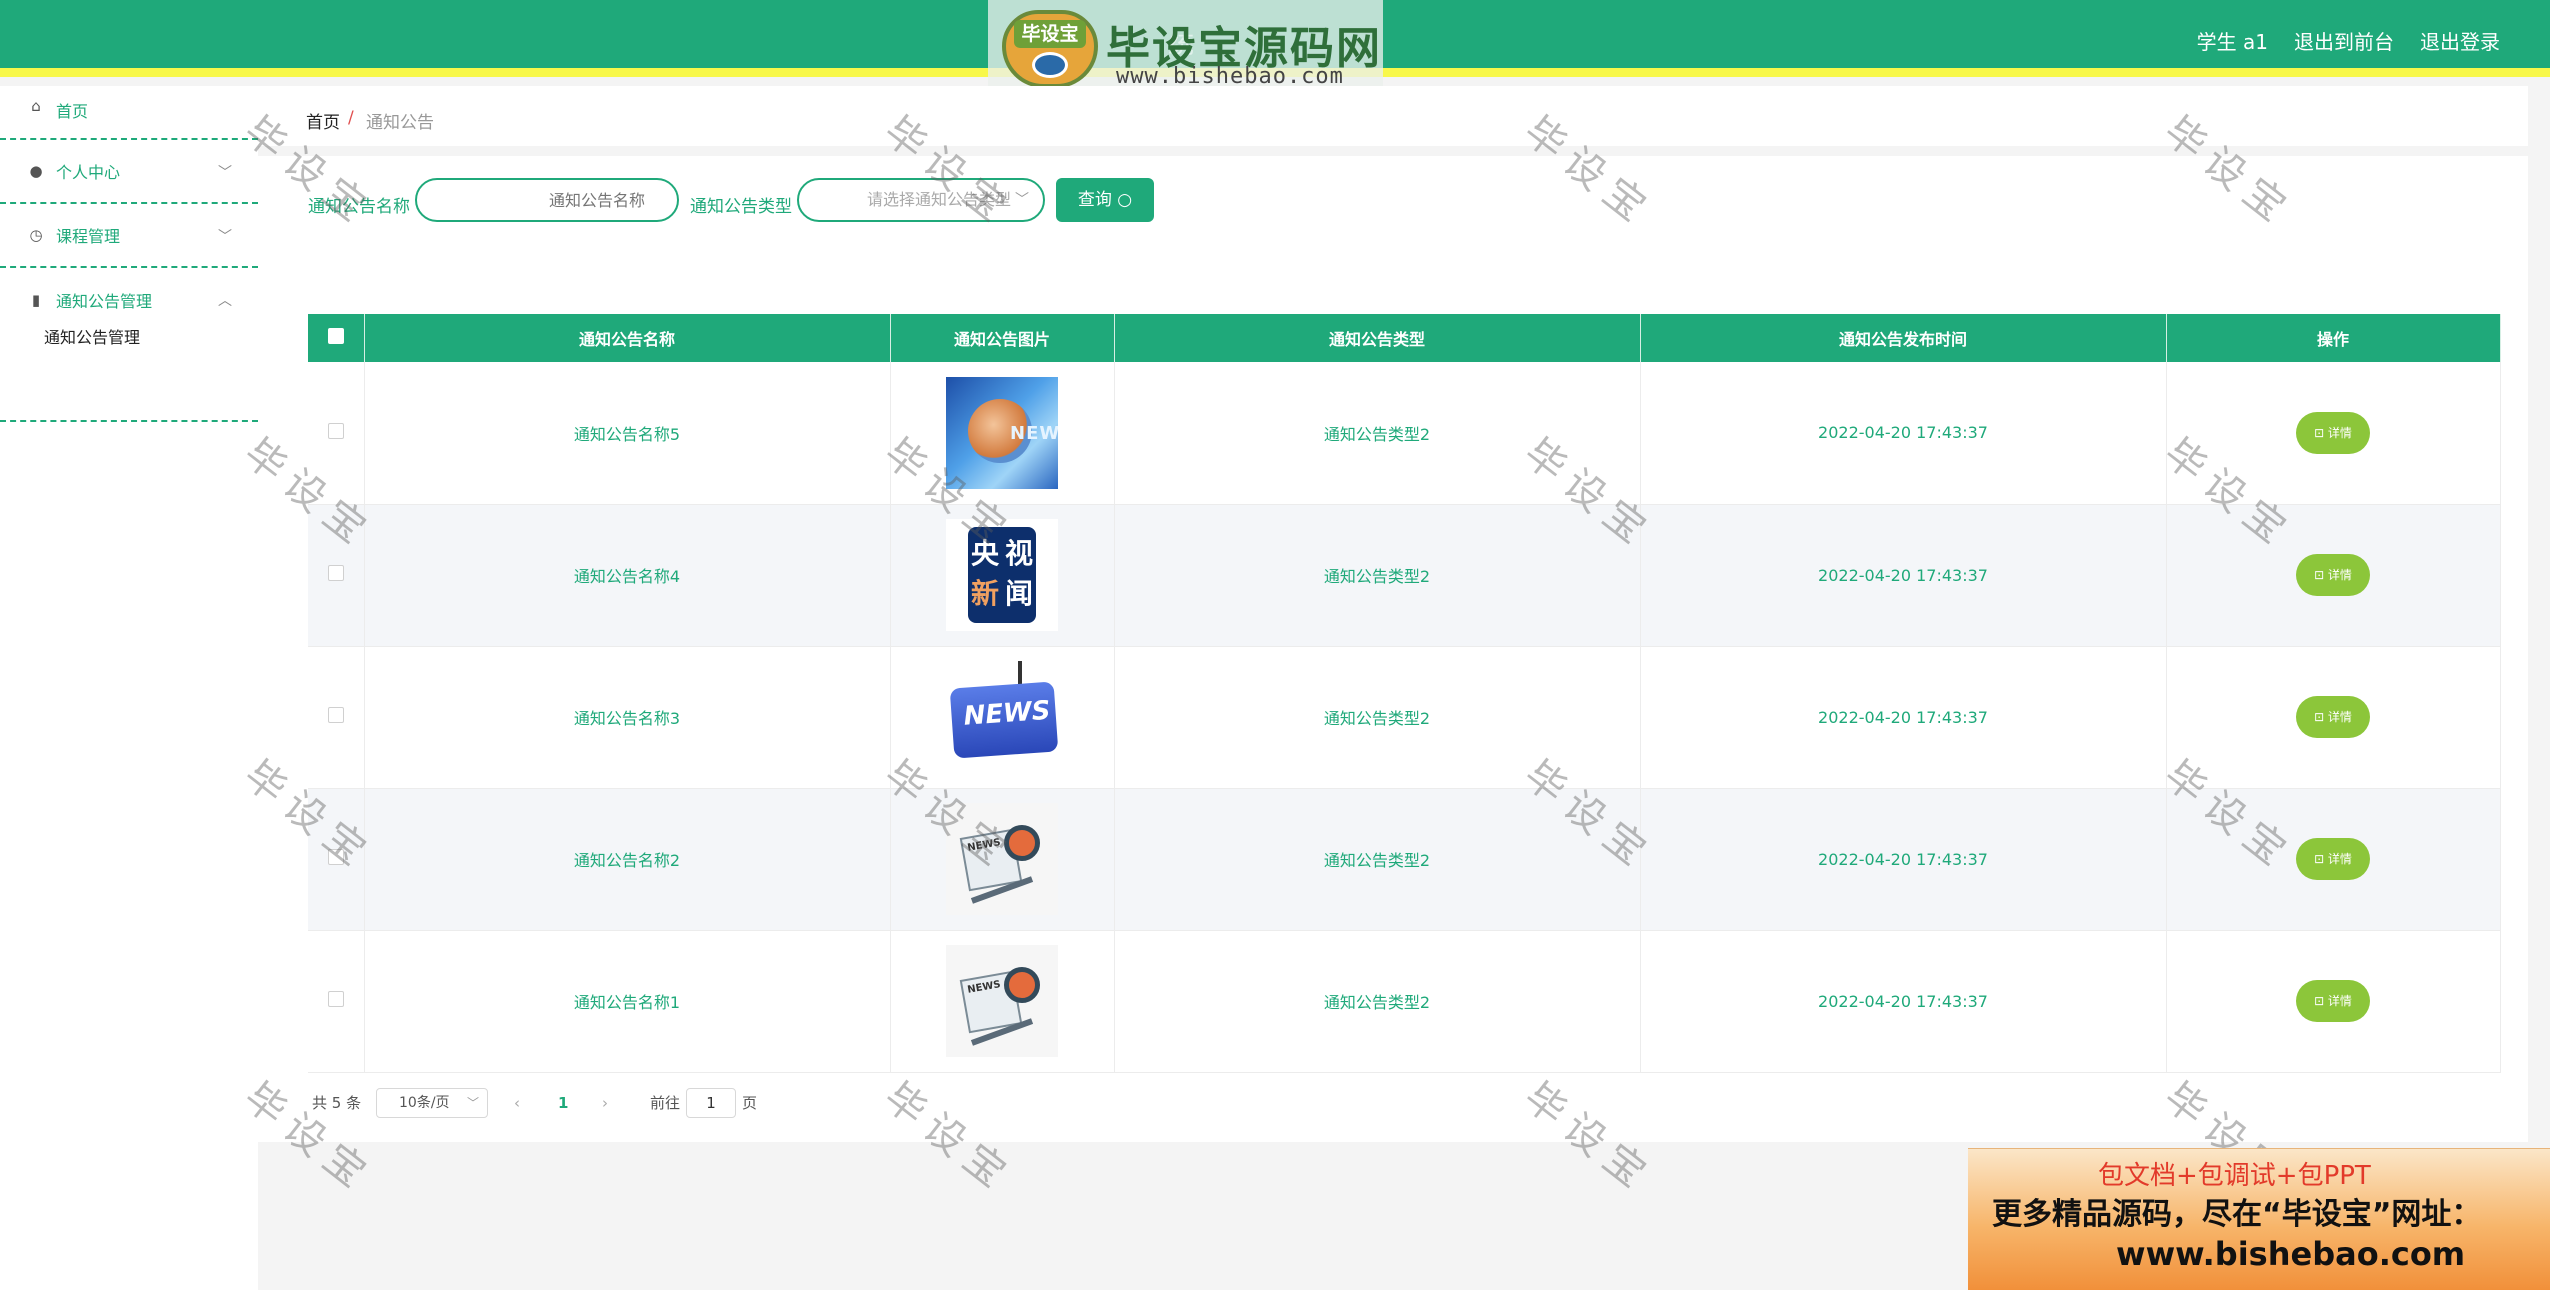 Image resolution: width=2550 pixels, height=1290 pixels. Describe the element at coordinates (1105, 200) in the screenshot. I see `query-button: 查询 ○` at that location.